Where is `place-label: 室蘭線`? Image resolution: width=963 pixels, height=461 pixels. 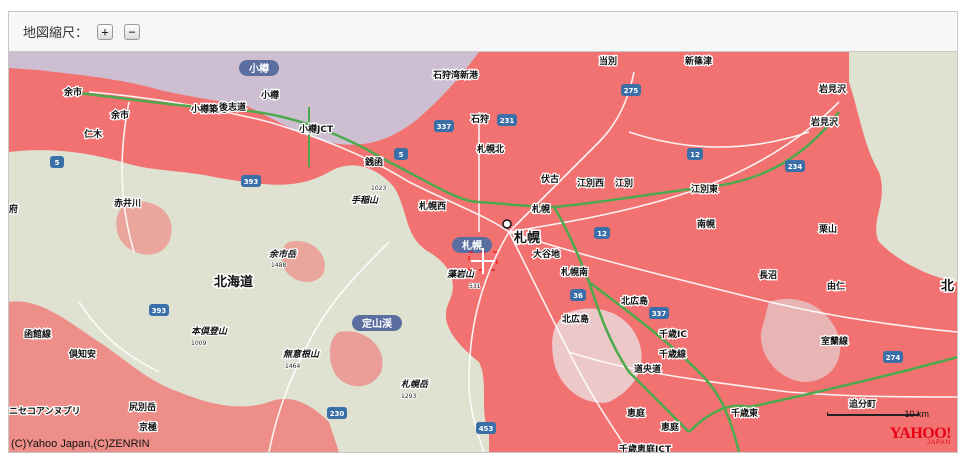
place-label: 室蘭線 is located at coordinates (834, 341).